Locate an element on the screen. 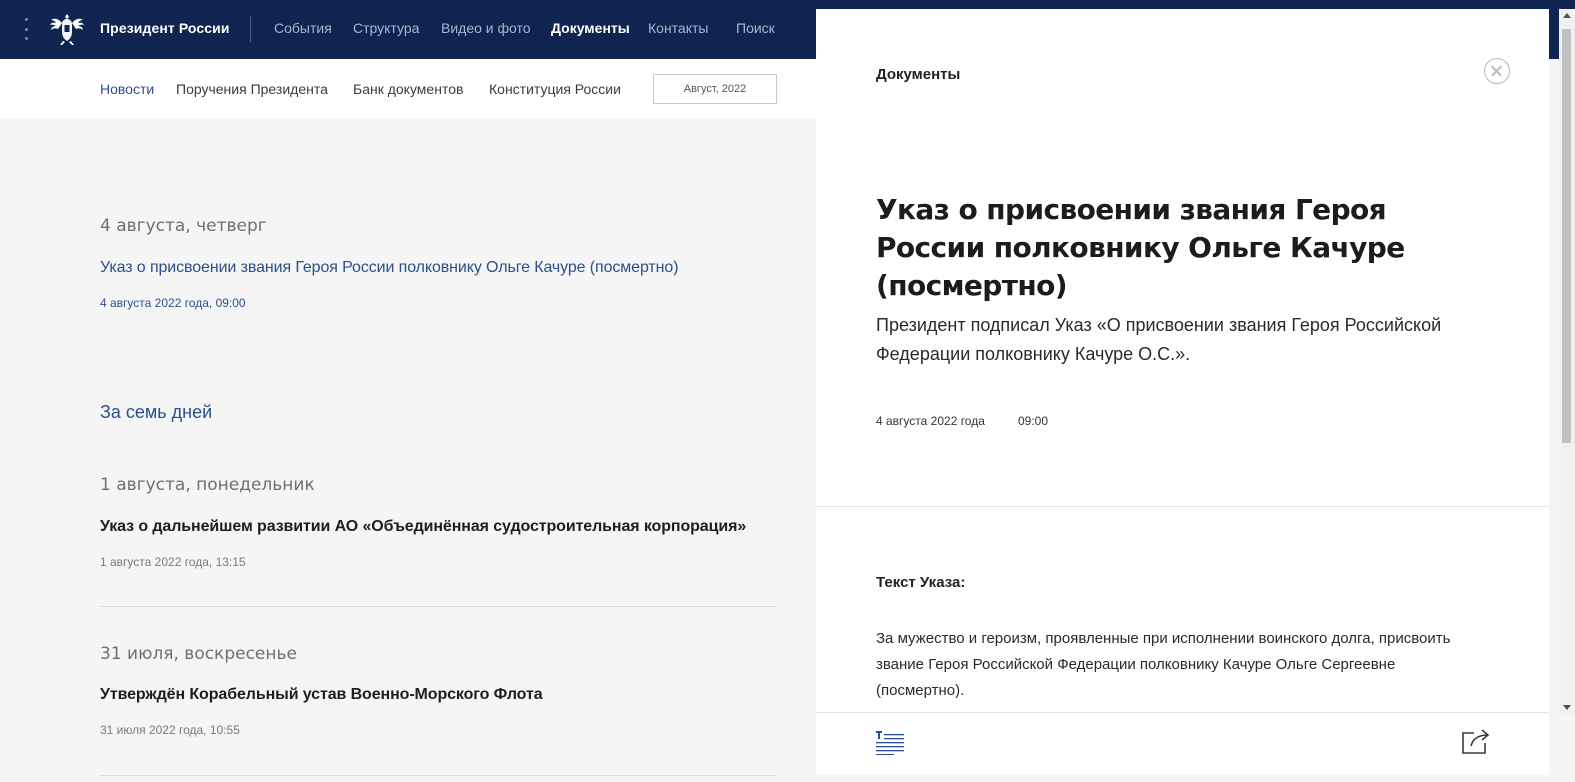 The height and width of the screenshot is (782, 1575). nav-events: События is located at coordinates (303, 28).